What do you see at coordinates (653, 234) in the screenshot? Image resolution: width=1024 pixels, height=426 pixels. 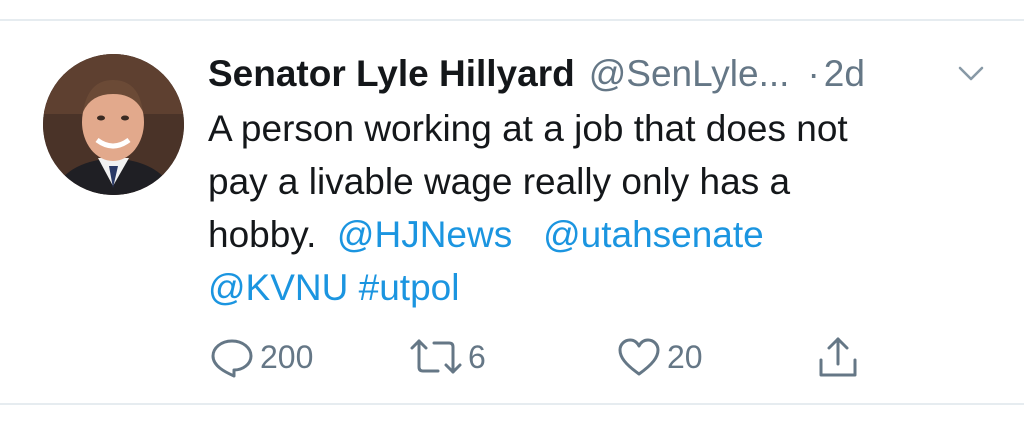 I see `mention-link: @utahsenate` at bounding box center [653, 234].